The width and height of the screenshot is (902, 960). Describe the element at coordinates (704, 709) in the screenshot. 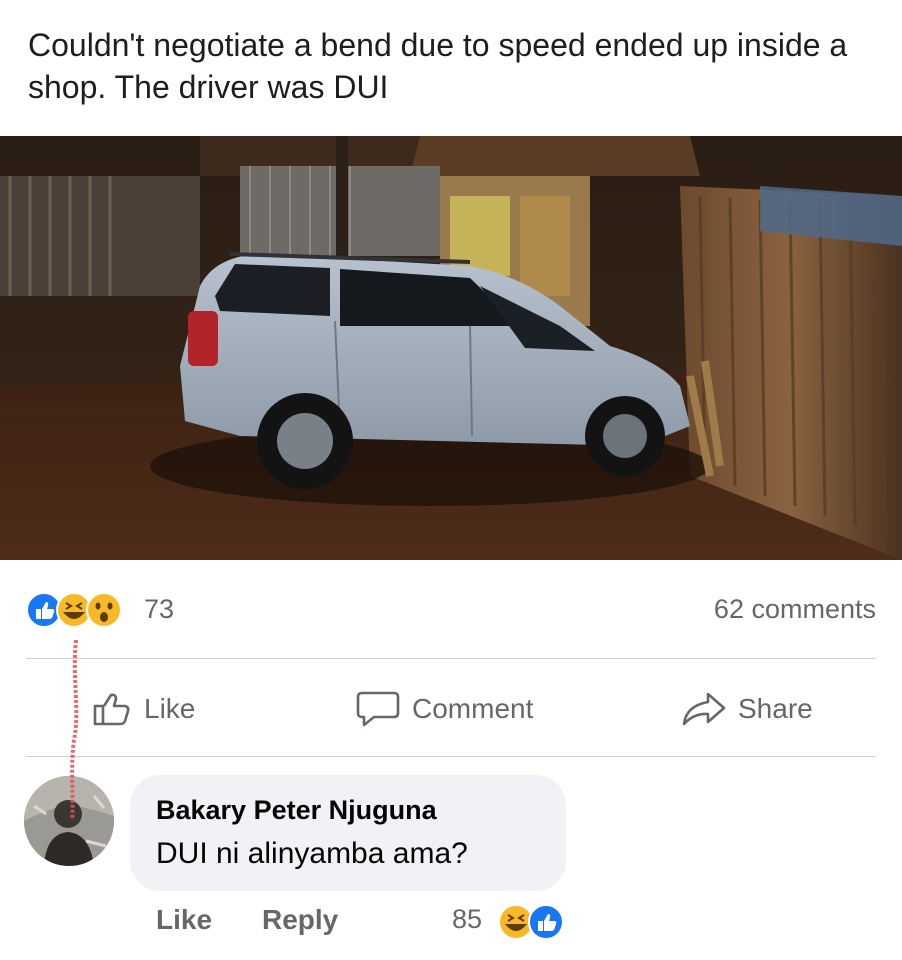

I see `share-icon` at that location.